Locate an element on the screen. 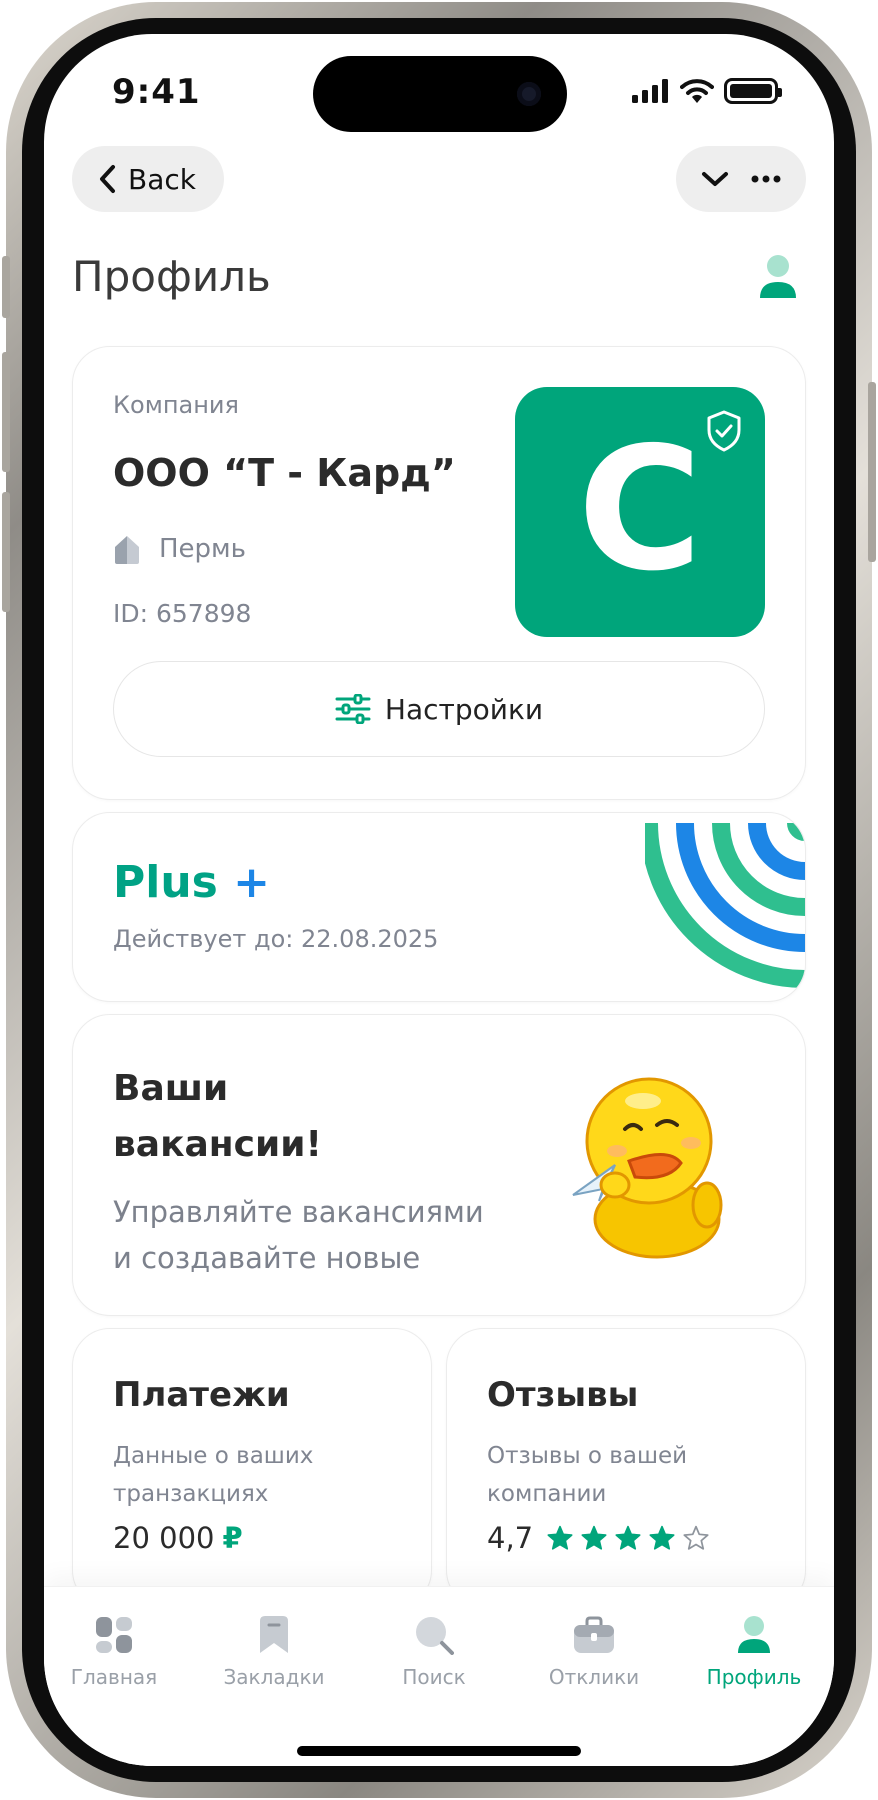  vacancies-title-line2: вакансии! is located at coordinates (217, 1144).